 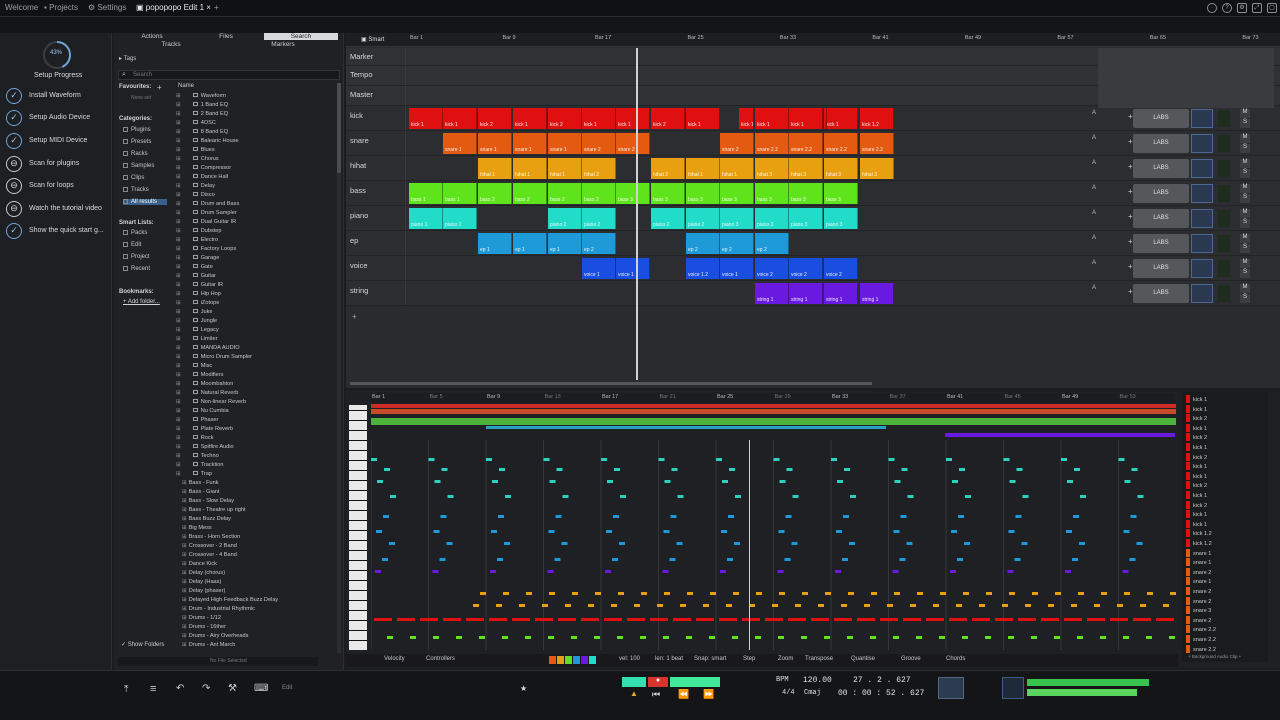 I want to click on clip-bass: bass 3, so click(x=633, y=193).